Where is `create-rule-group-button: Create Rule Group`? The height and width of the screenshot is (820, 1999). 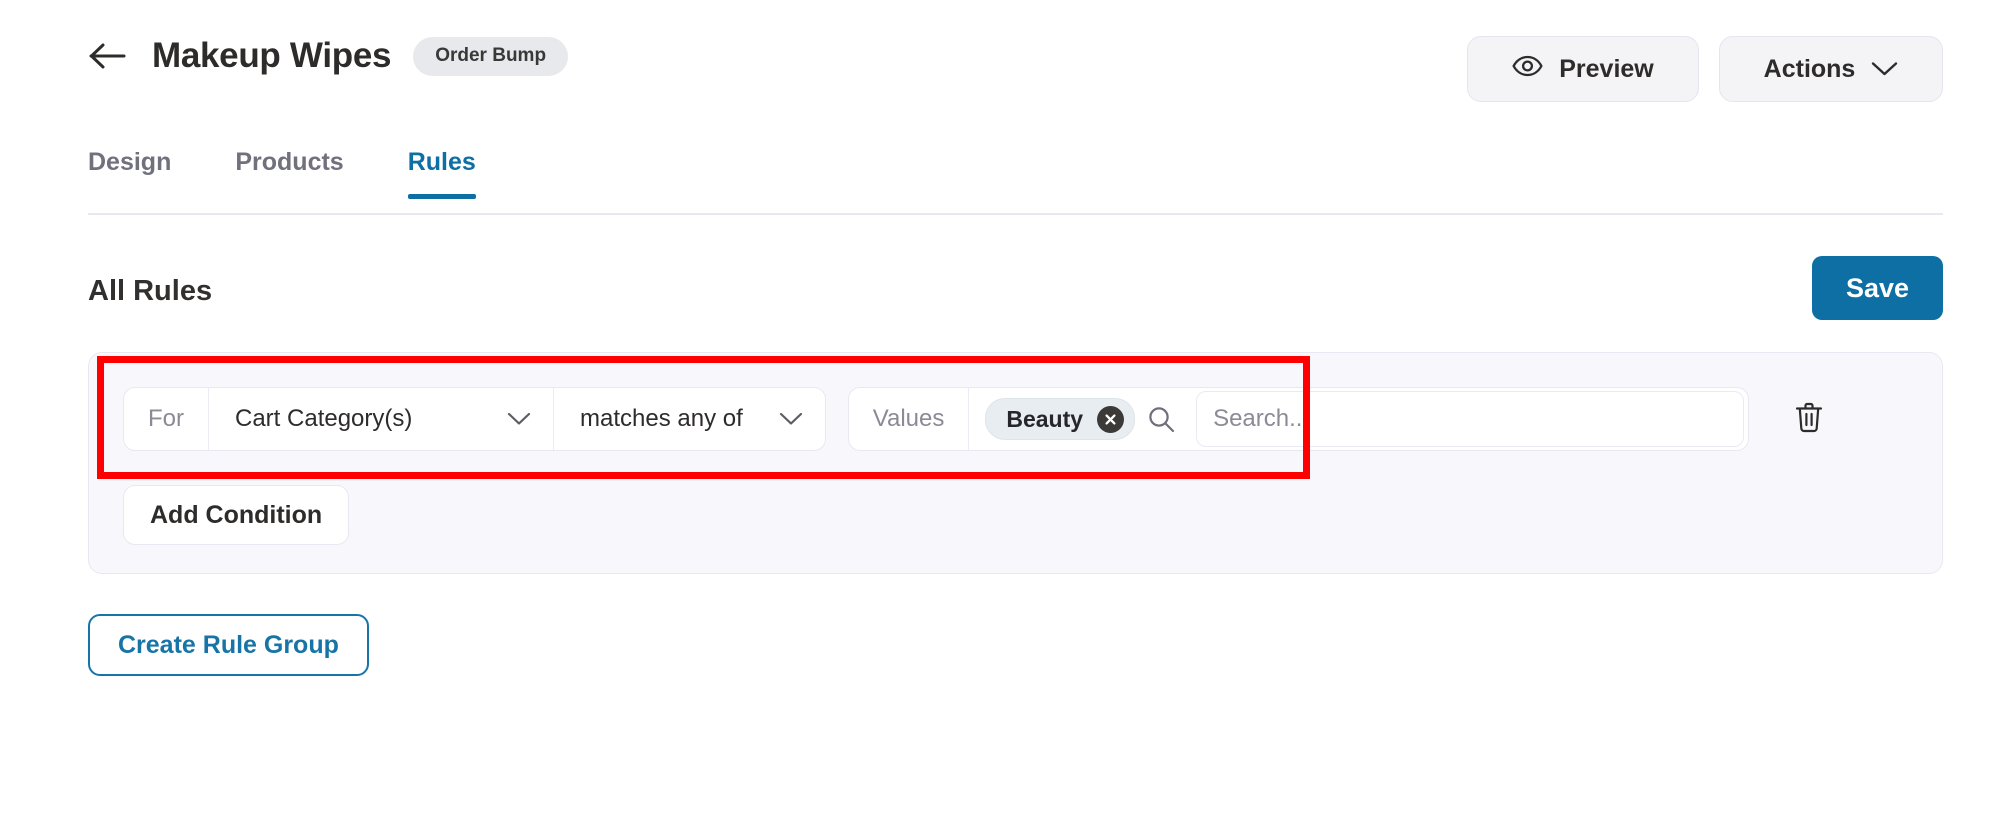 create-rule-group-button: Create Rule Group is located at coordinates (228, 645).